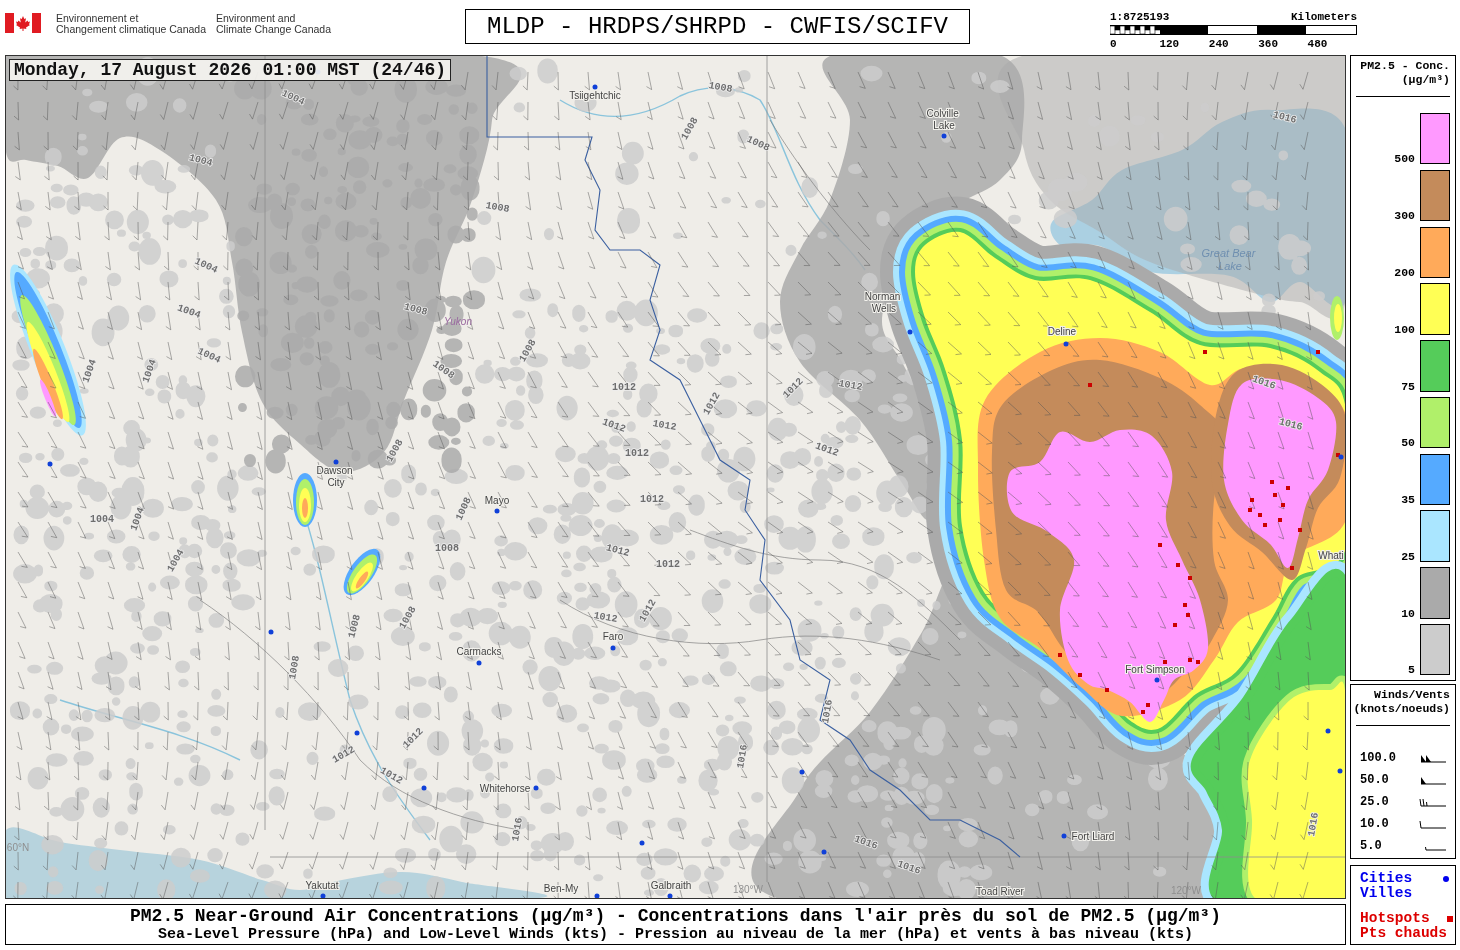 The image size is (1460, 950). Describe the element at coordinates (717, 26) in the screenshot. I see `product-title: MLDP - HRDPS/SHRPD - CWFIS/SCIFV` at that location.